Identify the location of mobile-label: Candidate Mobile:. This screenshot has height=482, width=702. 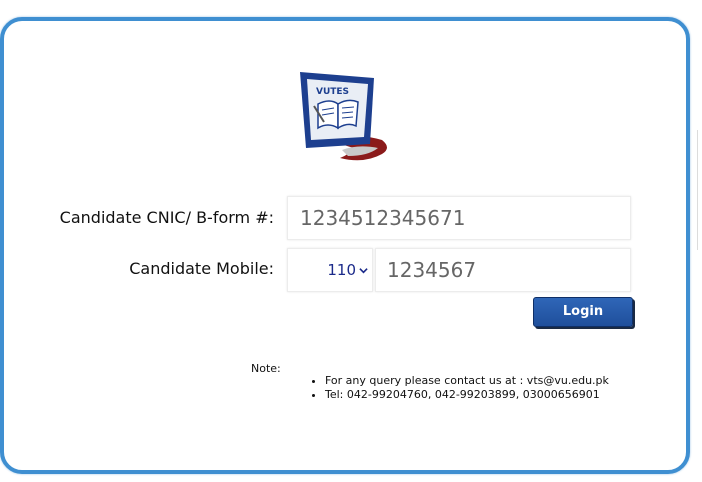
(201, 268).